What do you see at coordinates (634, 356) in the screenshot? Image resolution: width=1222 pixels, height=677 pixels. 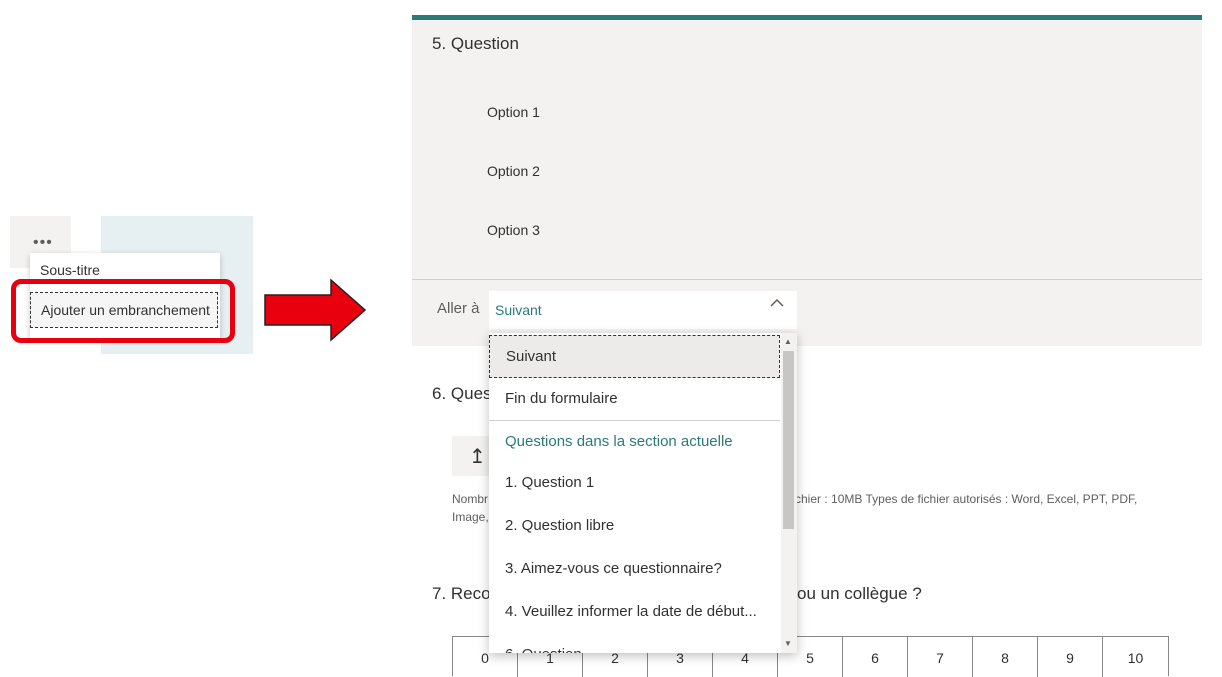 I see `dropdown-option-next: Suivant` at bounding box center [634, 356].